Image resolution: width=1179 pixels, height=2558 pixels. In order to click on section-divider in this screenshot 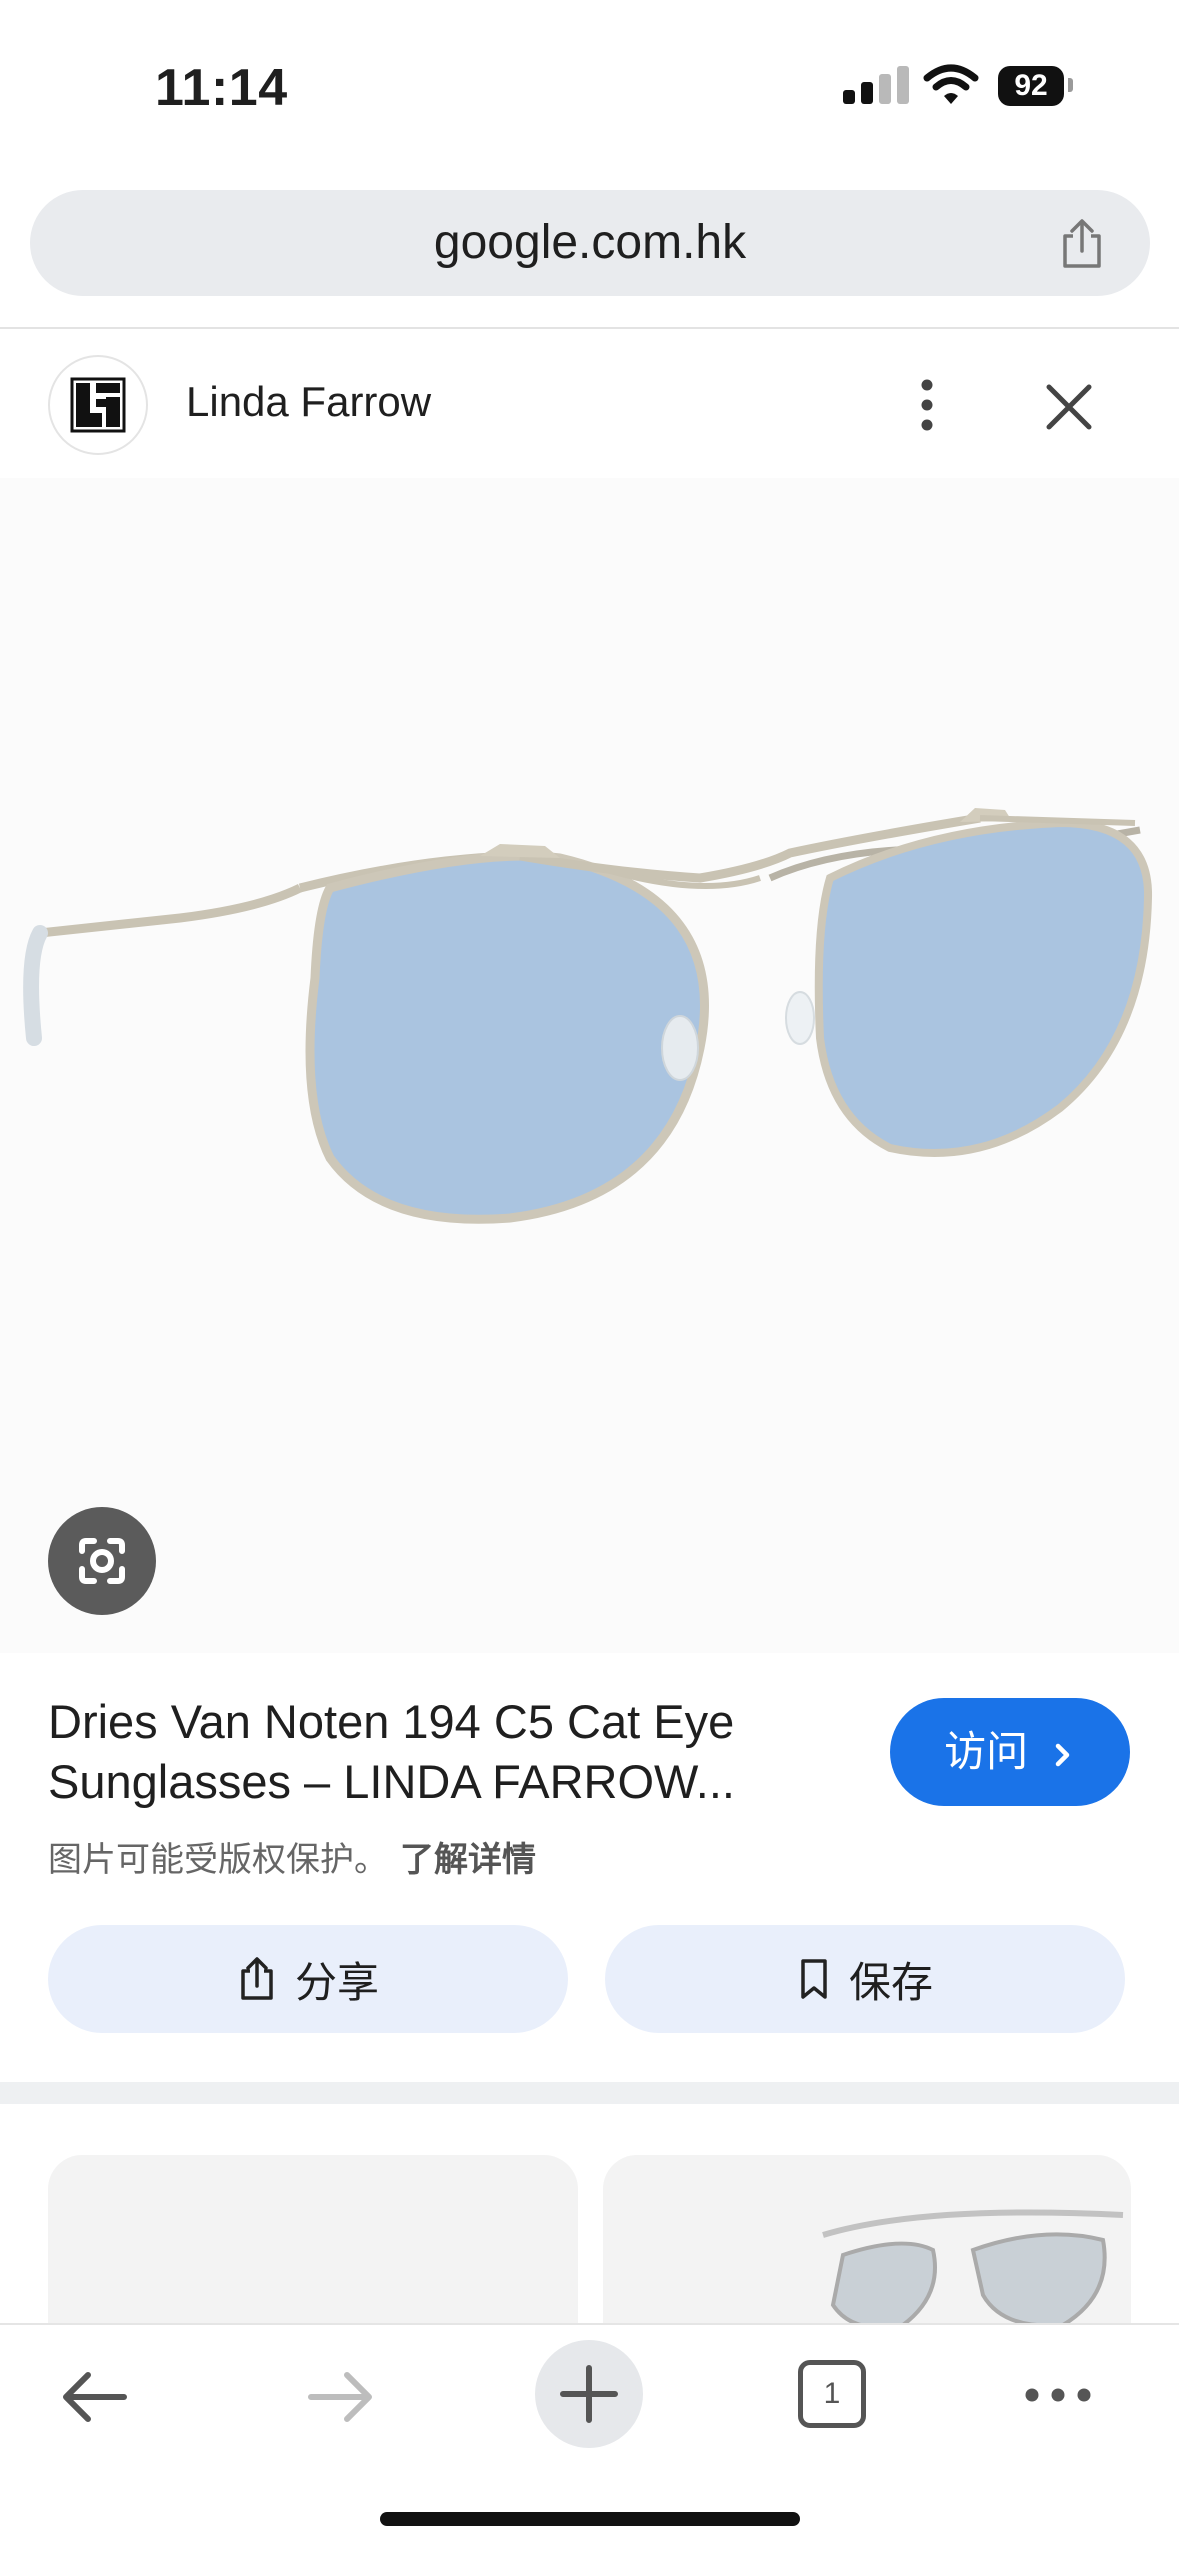, I will do `click(589, 2093)`.